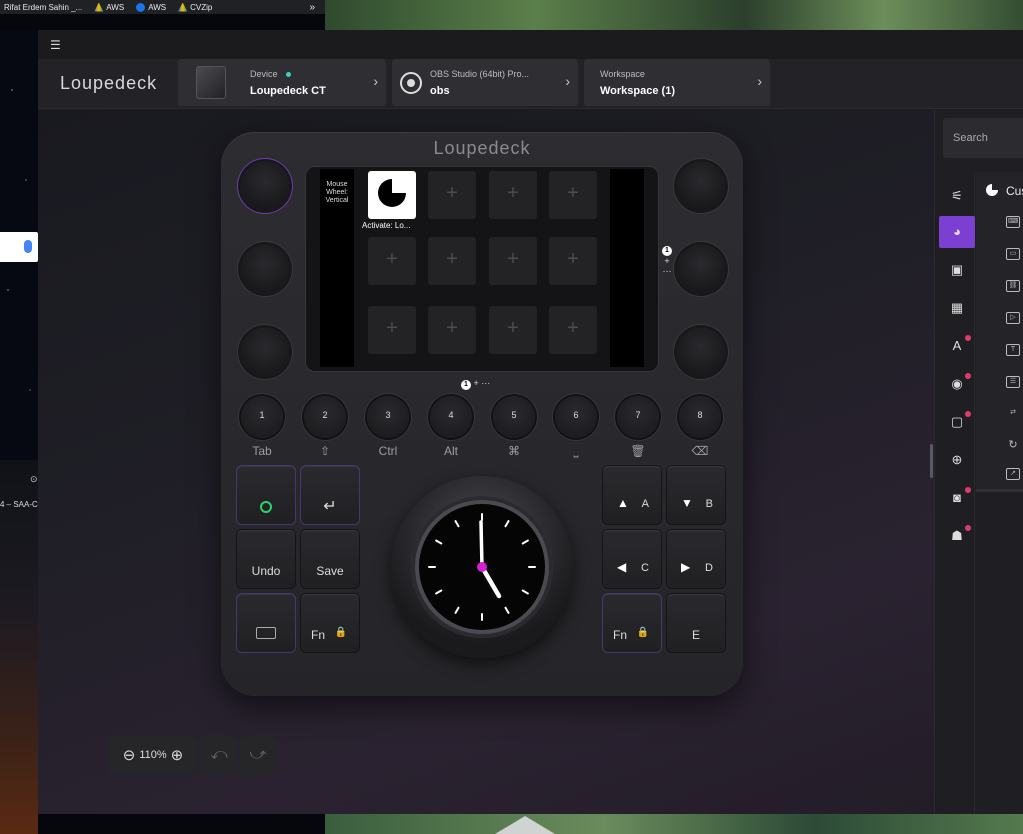 Image resolution: width=1023 pixels, height=834 pixels. What do you see at coordinates (262, 417) in the screenshot?
I see `round-button-1: 1` at bounding box center [262, 417].